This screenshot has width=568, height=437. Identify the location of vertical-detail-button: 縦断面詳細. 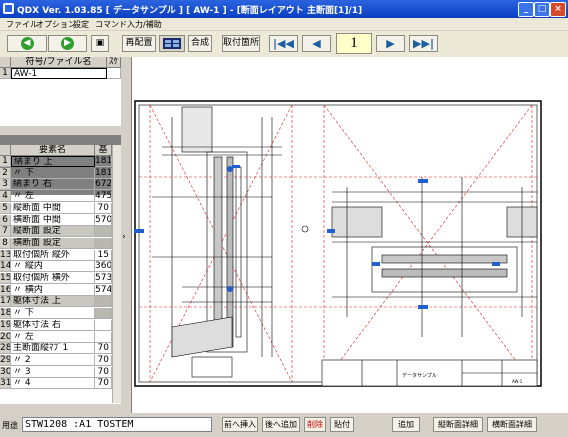
(458, 424).